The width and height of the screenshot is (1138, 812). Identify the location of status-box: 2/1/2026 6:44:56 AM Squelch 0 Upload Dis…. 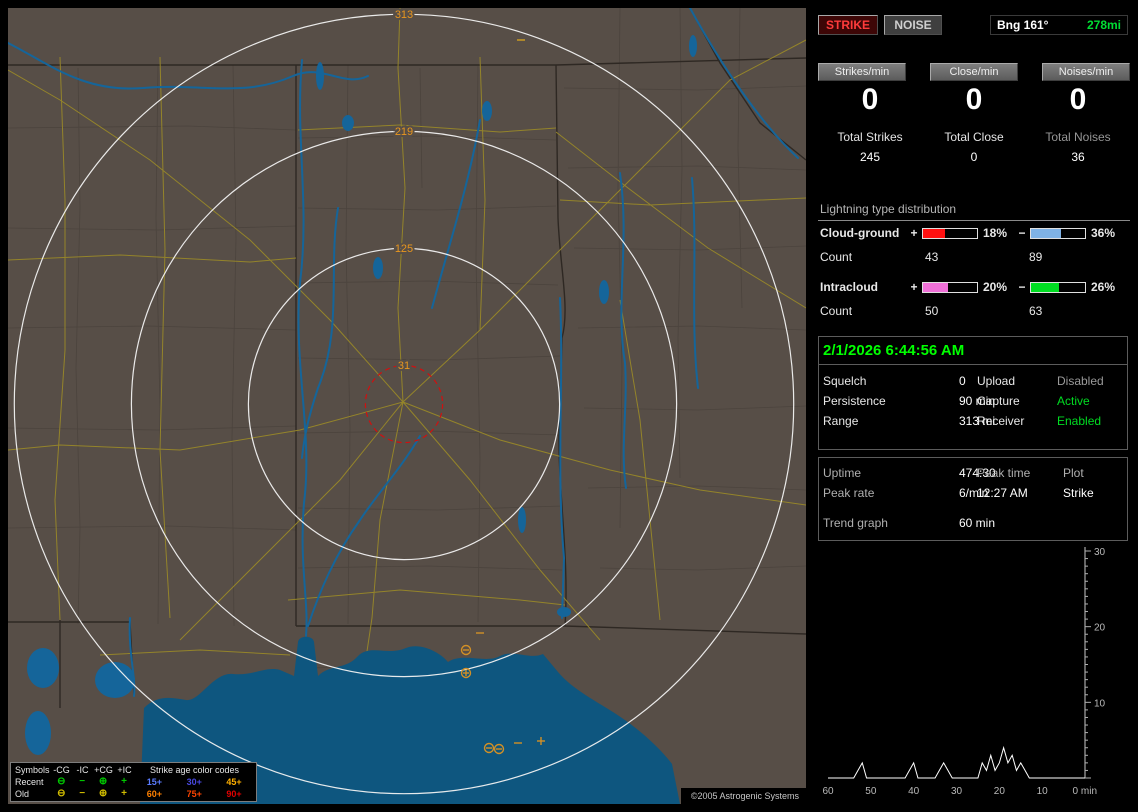
(973, 393).